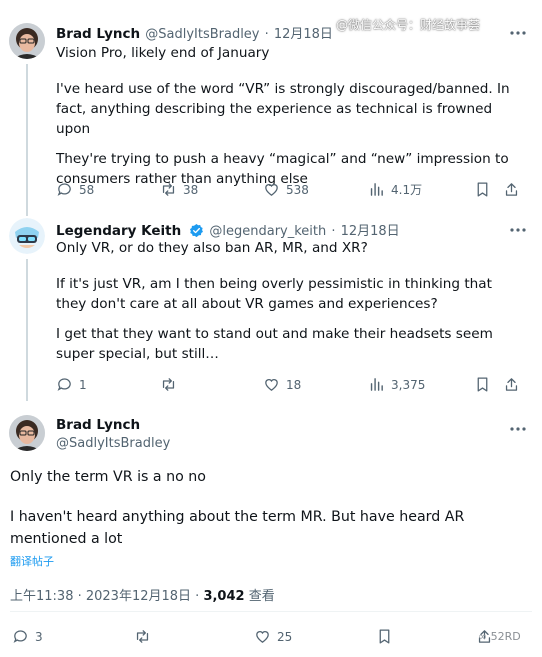 This screenshot has height=657, width=542. I want to click on tweet3-actions: 3 25, so click(272, 638).